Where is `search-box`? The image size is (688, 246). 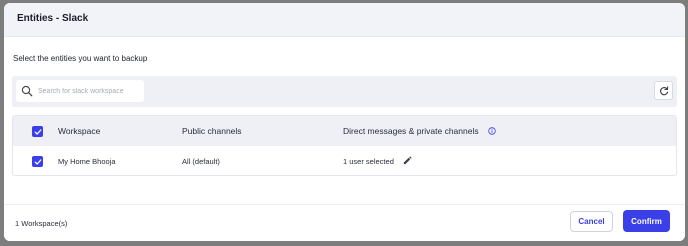
search-box is located at coordinates (80, 91).